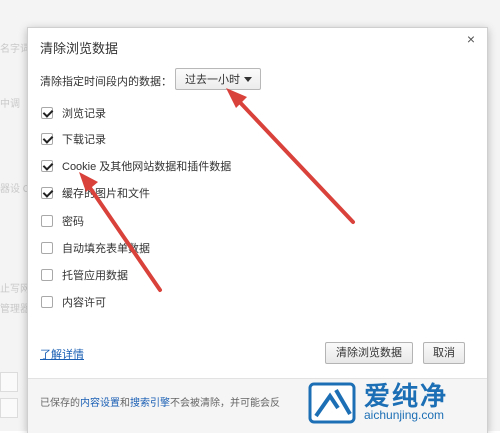 The image size is (500, 433). Describe the element at coordinates (150, 403) in the screenshot. I see `search-engines-link: 搜索引擎` at that location.